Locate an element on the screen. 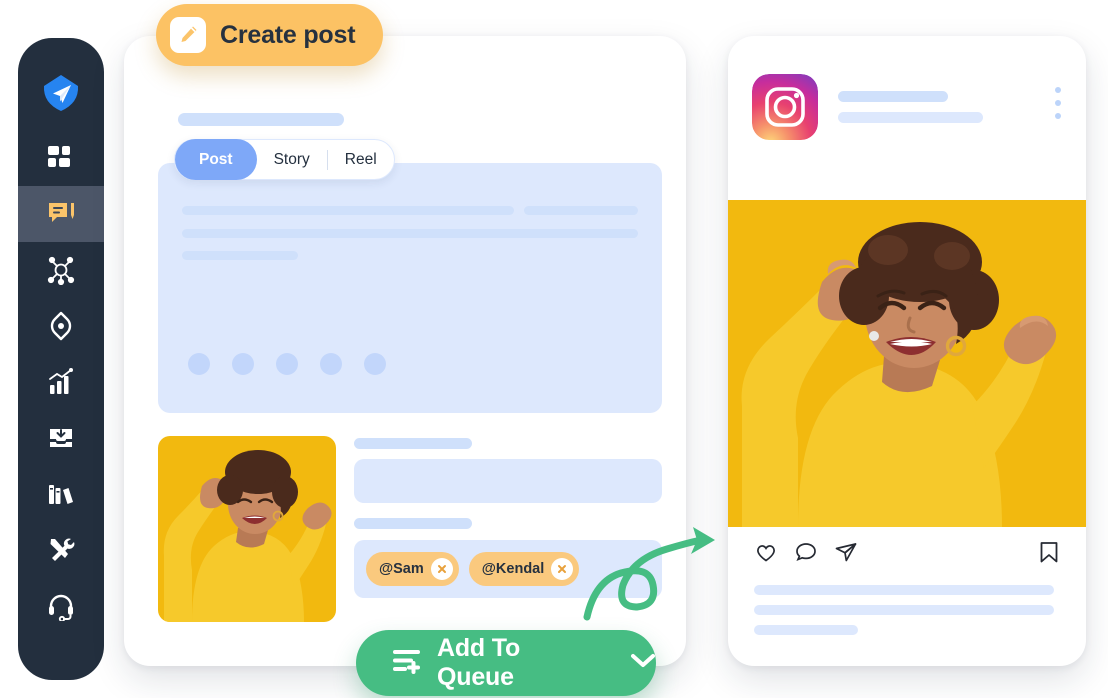 The width and height of the screenshot is (1108, 698). sidebar-item-tools is located at coordinates (61, 550).